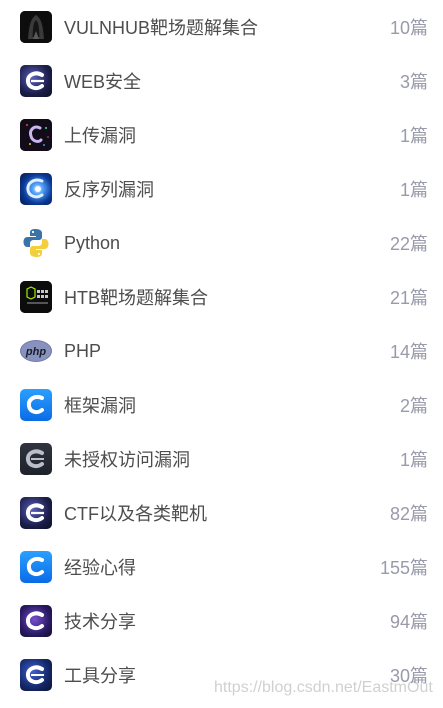 The width and height of the screenshot is (443, 708). I want to click on article-count: 94篇, so click(408, 622).